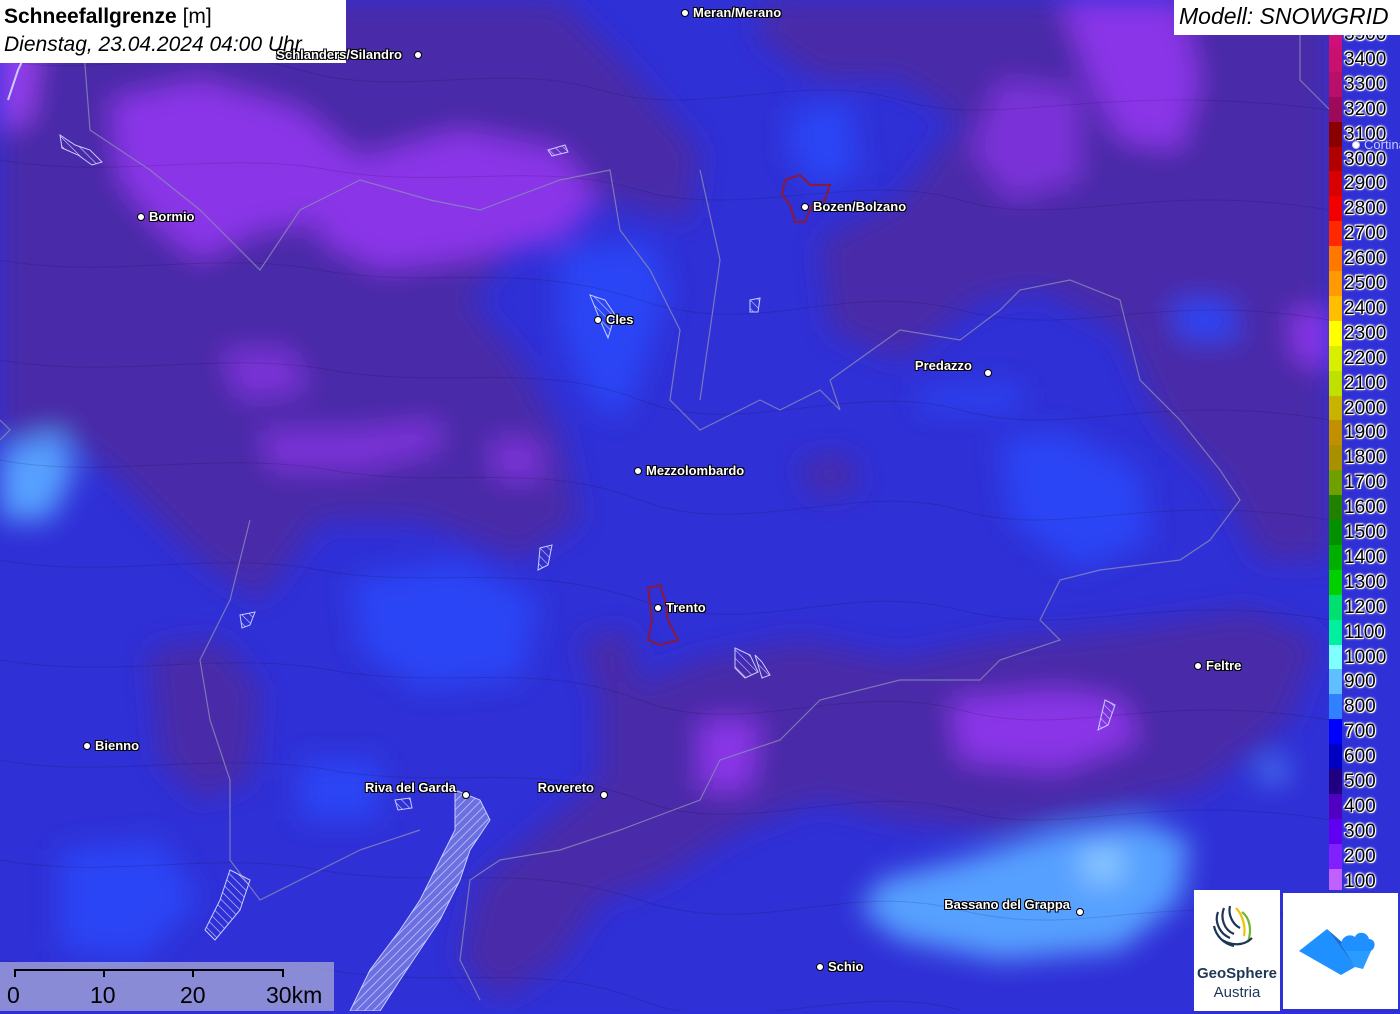  Describe the element at coordinates (1364, 781) in the screenshot. I see `legend-row: 500` at that location.